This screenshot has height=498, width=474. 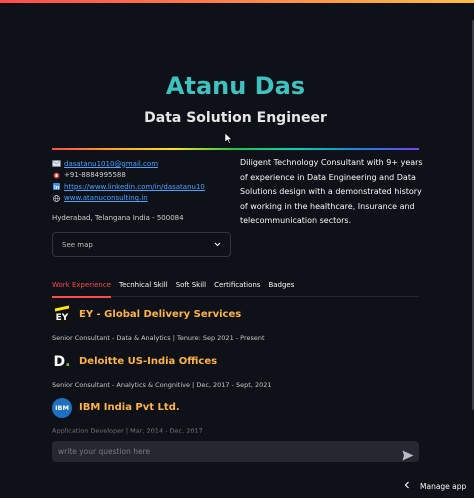 I want to click on rainbow-divider, so click(x=235, y=149).